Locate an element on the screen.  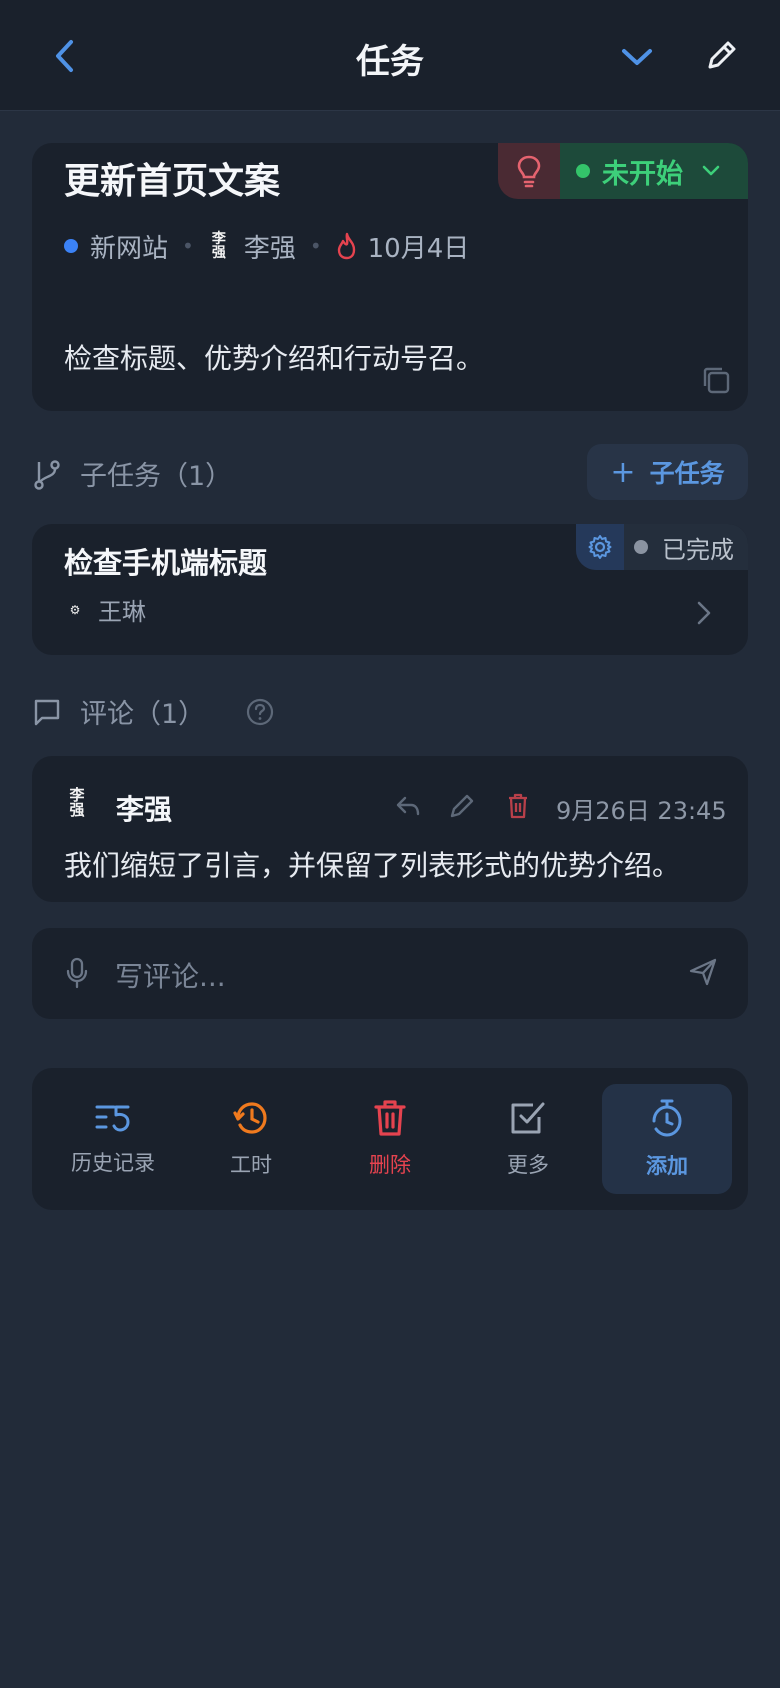
copy-icon is located at coordinates (716, 380).